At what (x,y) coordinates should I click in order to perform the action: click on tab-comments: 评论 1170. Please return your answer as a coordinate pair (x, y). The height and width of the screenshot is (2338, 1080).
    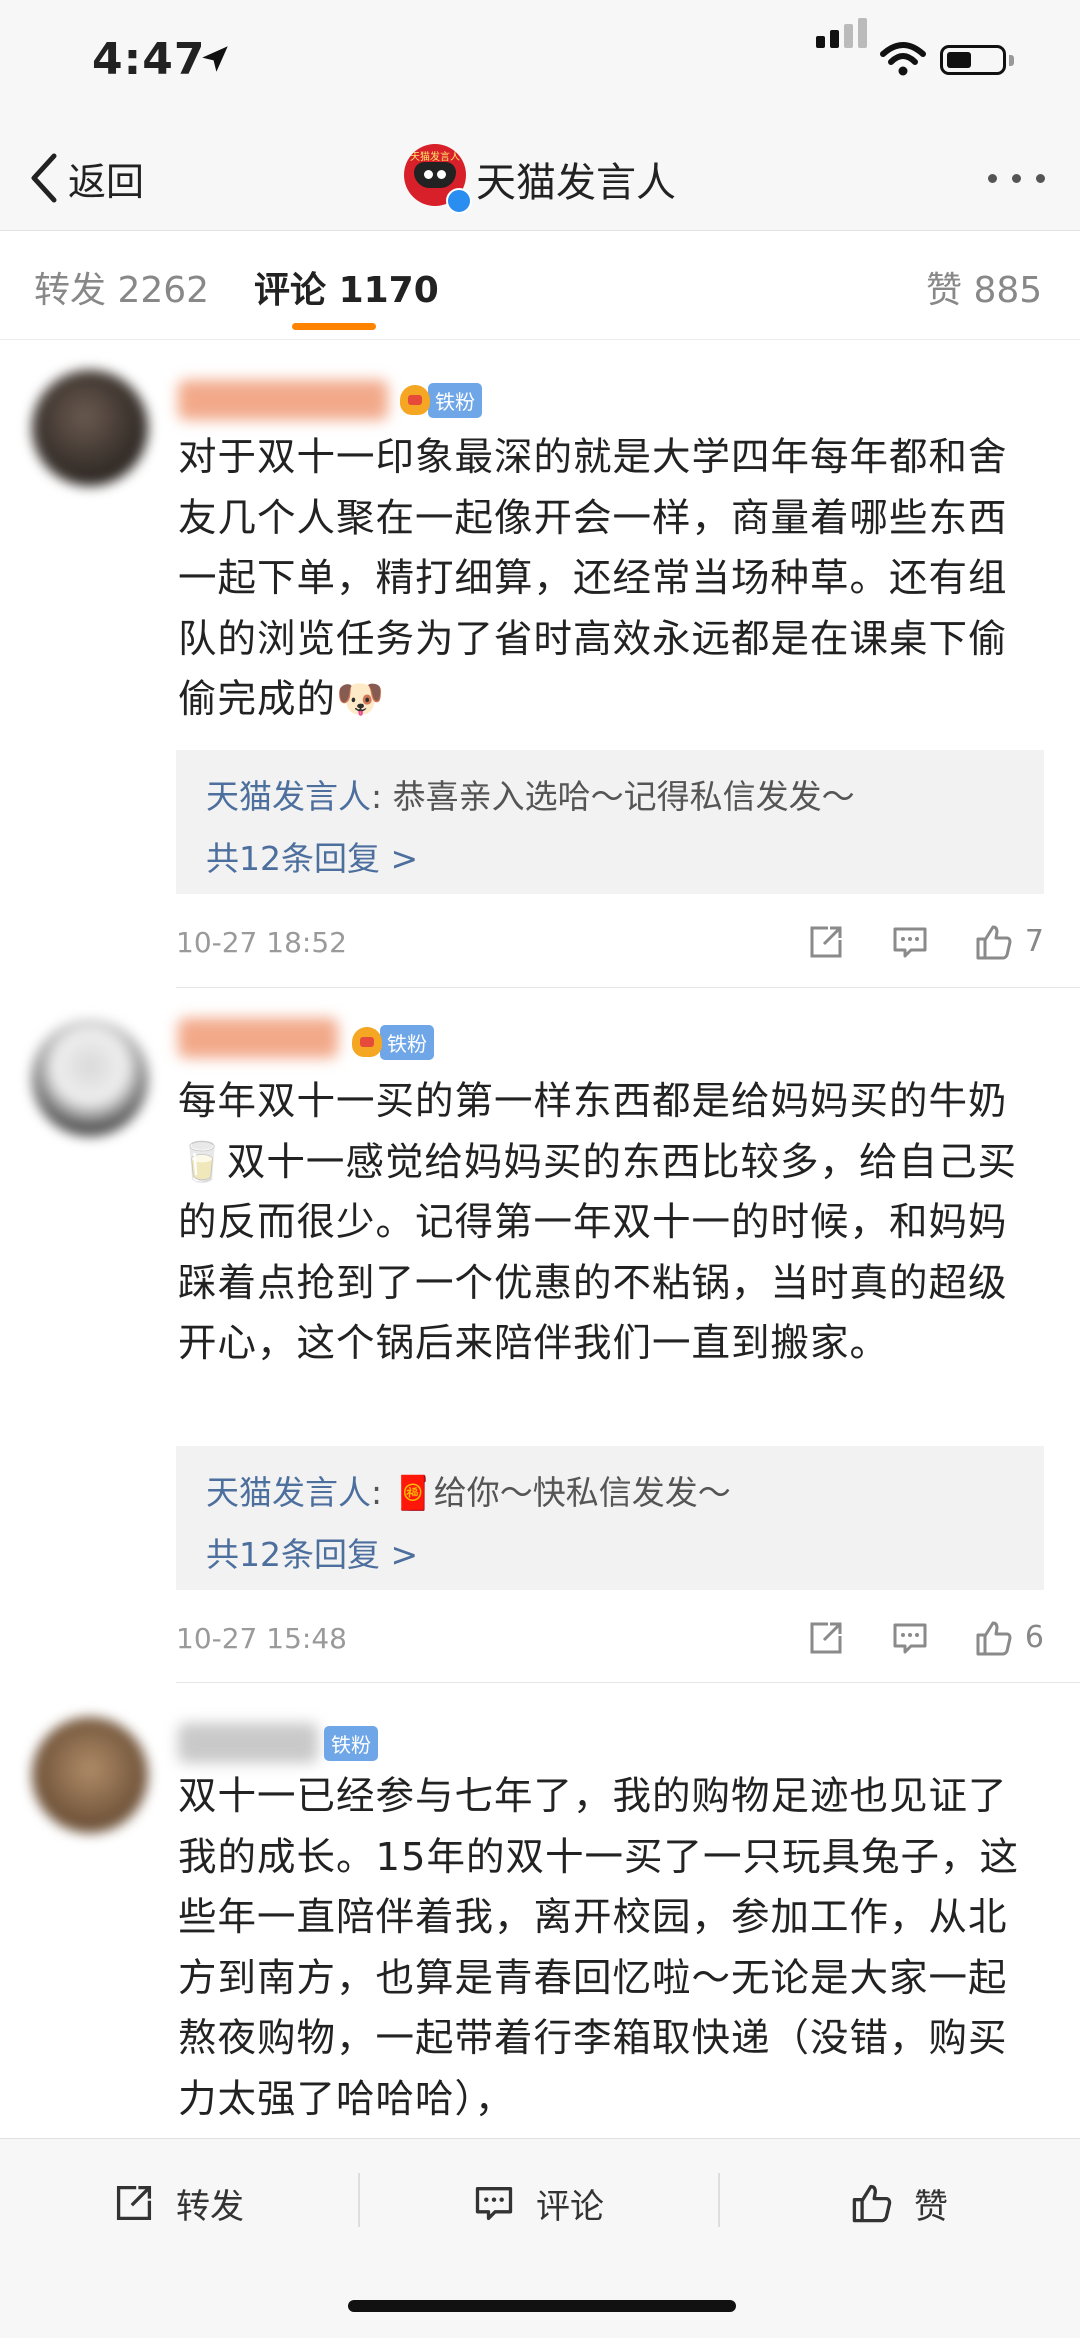
    Looking at the image, I should click on (346, 287).